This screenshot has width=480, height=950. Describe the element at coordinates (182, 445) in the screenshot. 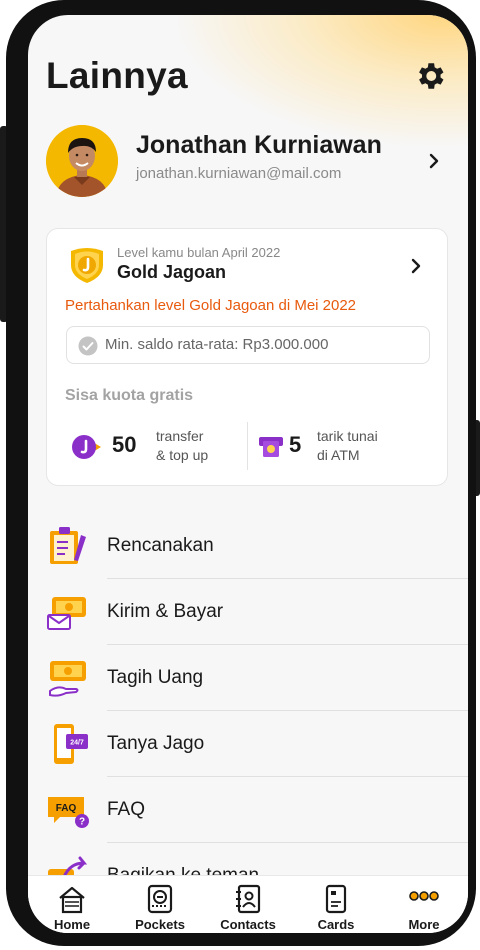

I see `transfer-quota-label: transfer & top up` at that location.